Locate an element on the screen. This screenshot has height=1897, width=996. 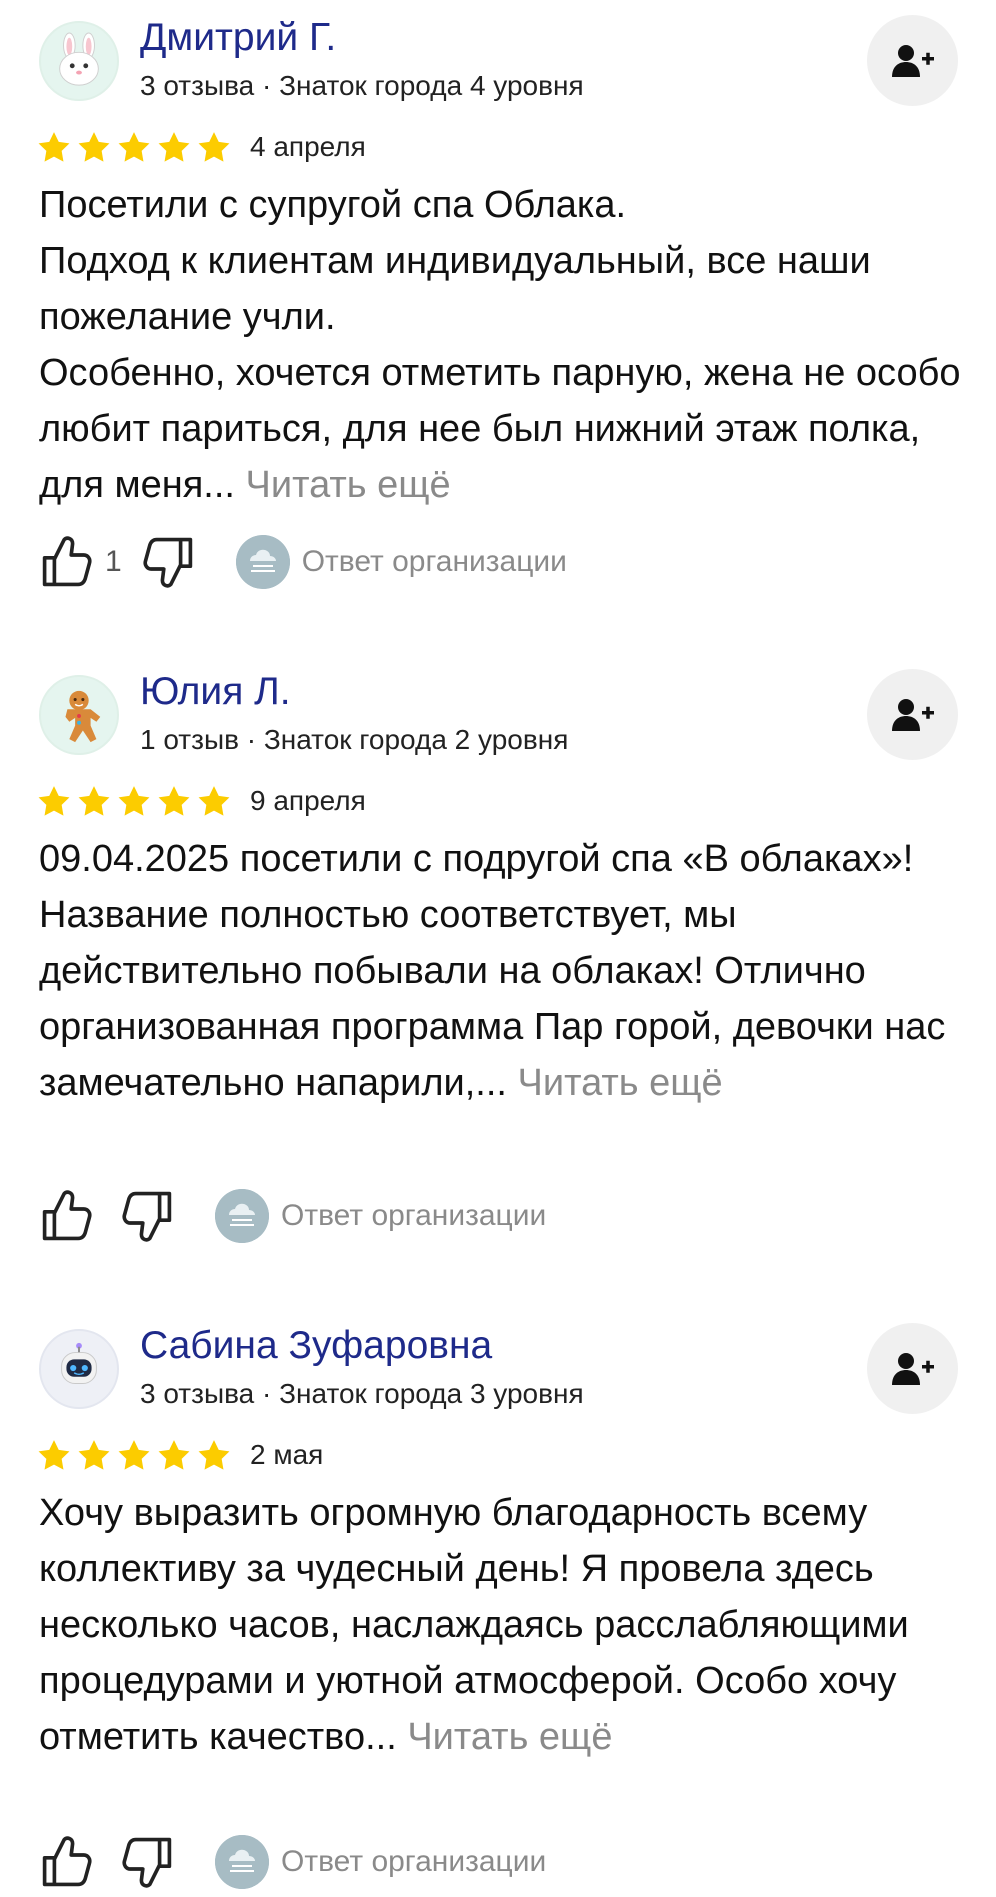
like-count: 1 is located at coordinates (113, 561).